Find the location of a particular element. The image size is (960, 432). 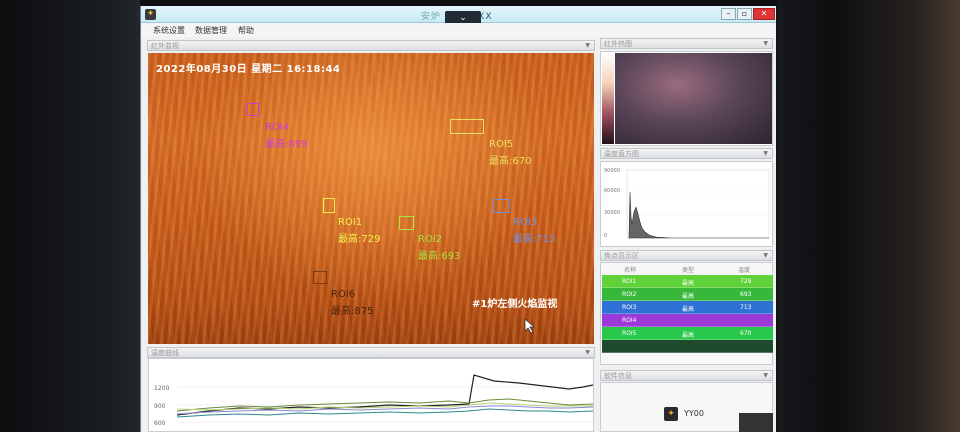

trend-series-line is located at coordinates (385, 413).